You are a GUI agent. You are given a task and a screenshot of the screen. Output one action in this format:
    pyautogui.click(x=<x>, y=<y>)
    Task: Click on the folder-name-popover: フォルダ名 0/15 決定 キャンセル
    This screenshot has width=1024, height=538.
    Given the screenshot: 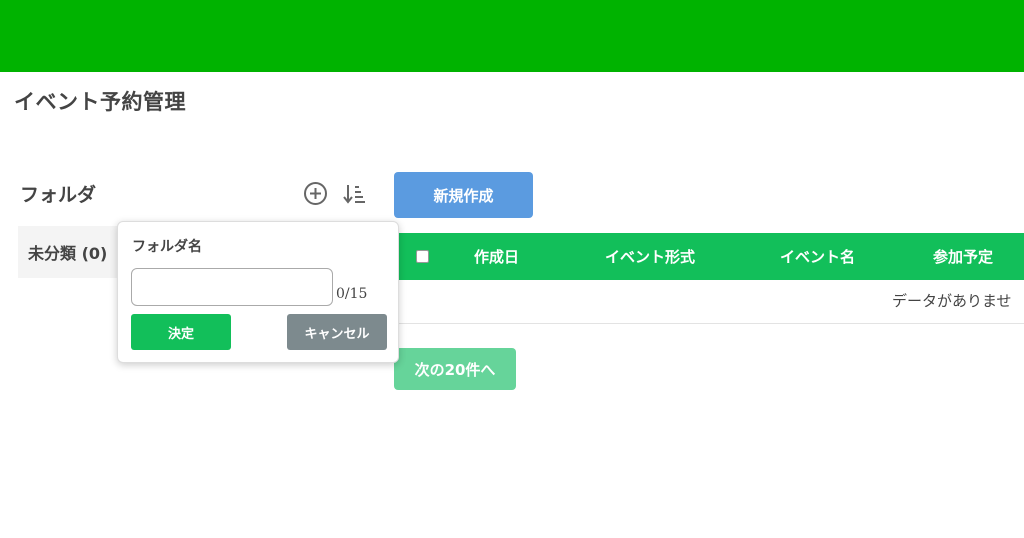 What is the action you would take?
    pyautogui.click(x=258, y=292)
    